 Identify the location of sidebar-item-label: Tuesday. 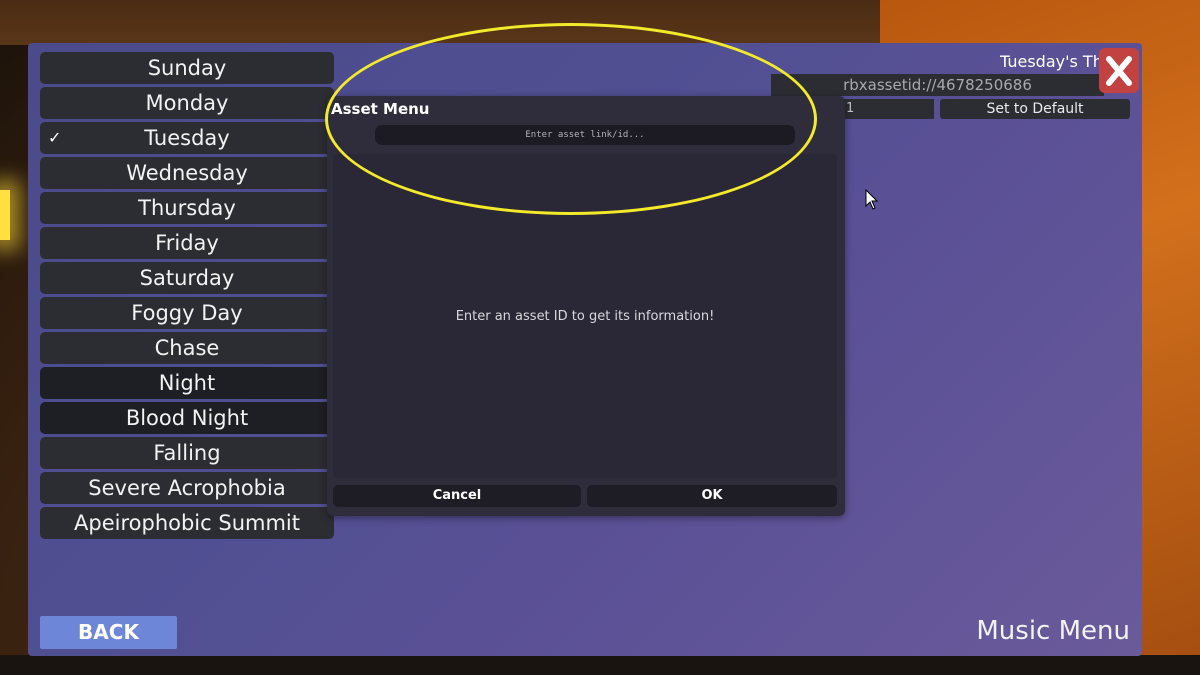
(187, 138).